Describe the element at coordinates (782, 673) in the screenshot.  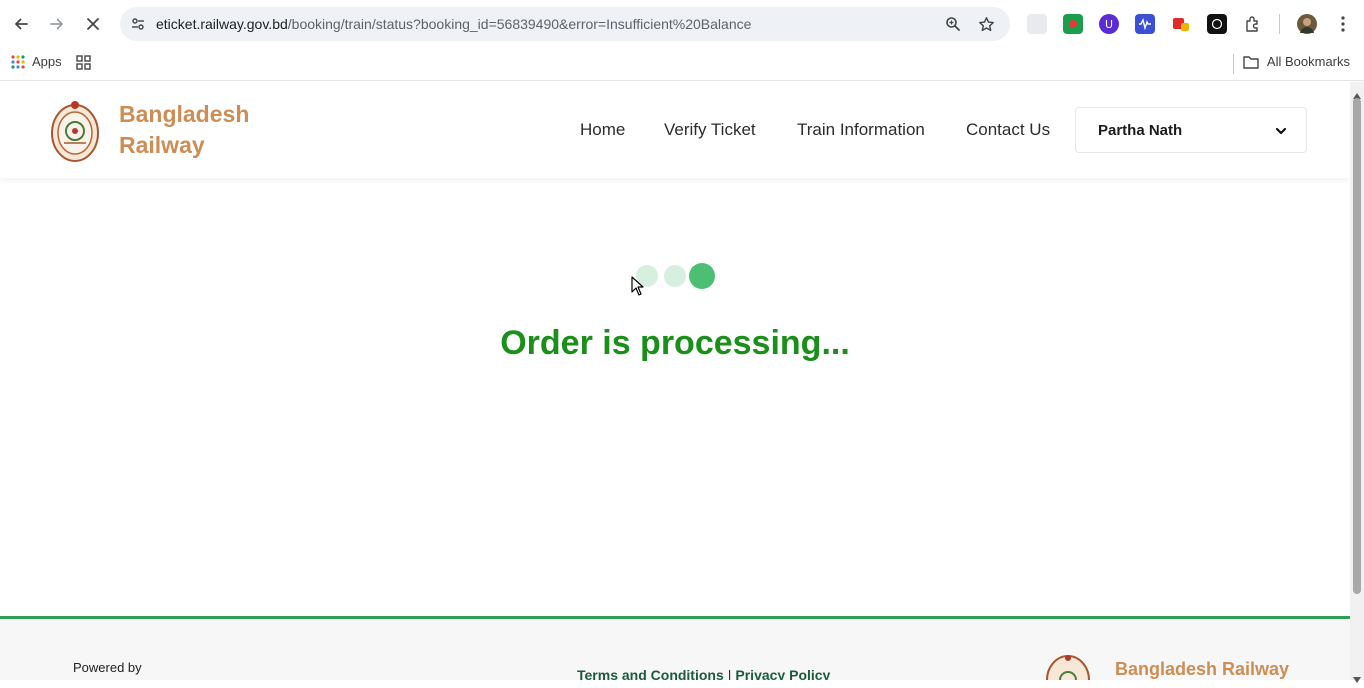
I see `privacy-link: Privacy Policy` at that location.